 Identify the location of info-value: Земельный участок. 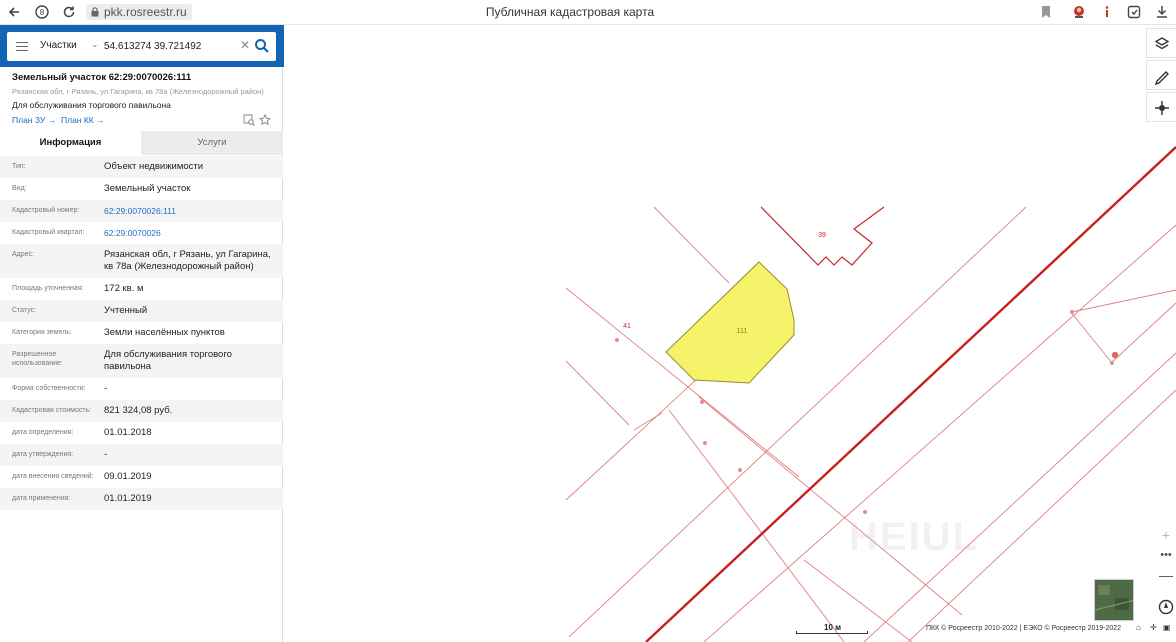
(147, 188).